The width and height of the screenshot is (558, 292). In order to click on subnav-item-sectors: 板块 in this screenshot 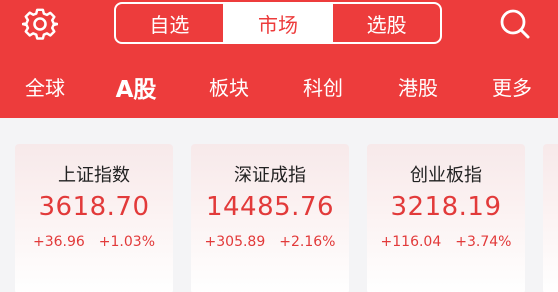, I will do `click(229, 86)`.